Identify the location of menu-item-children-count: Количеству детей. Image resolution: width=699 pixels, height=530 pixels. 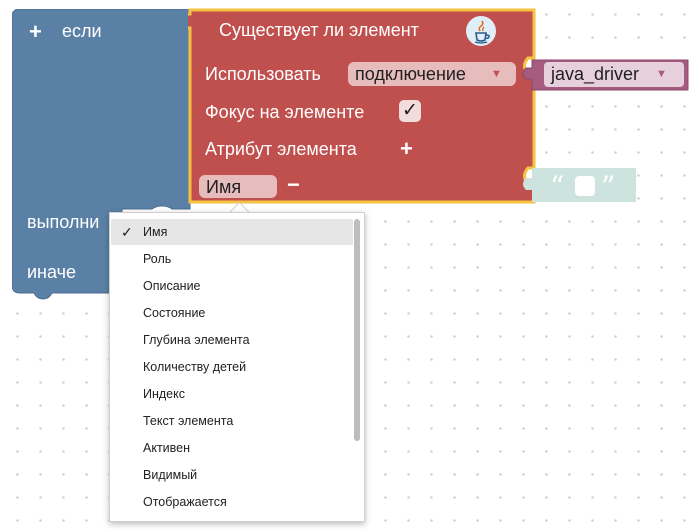
(232, 367).